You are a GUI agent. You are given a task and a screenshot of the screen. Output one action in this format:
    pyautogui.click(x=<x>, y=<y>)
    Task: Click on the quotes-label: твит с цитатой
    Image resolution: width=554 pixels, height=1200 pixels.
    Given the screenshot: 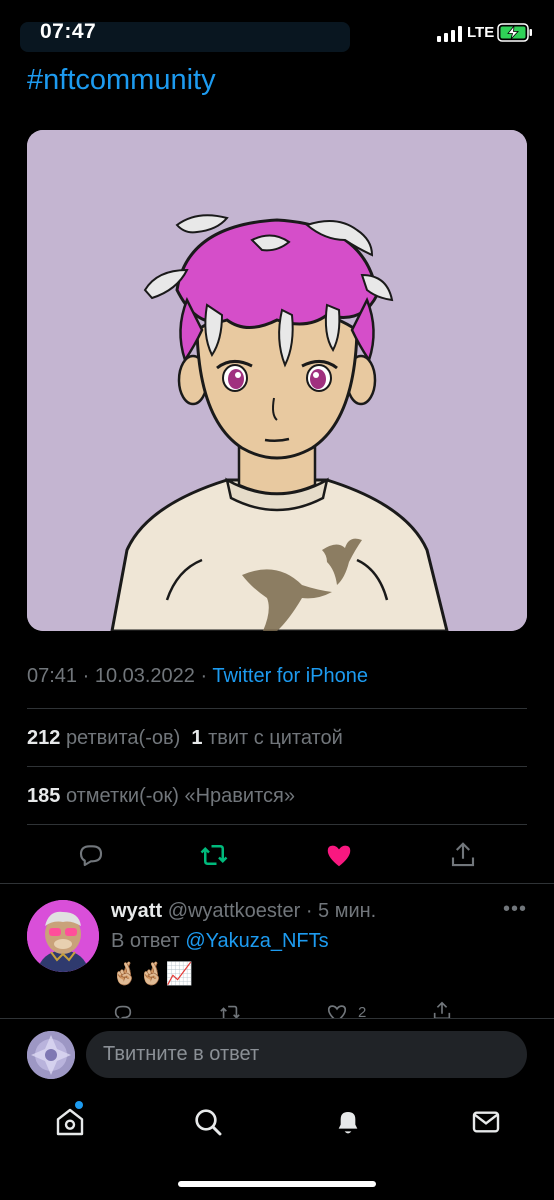 What is the action you would take?
    pyautogui.click(x=275, y=738)
    